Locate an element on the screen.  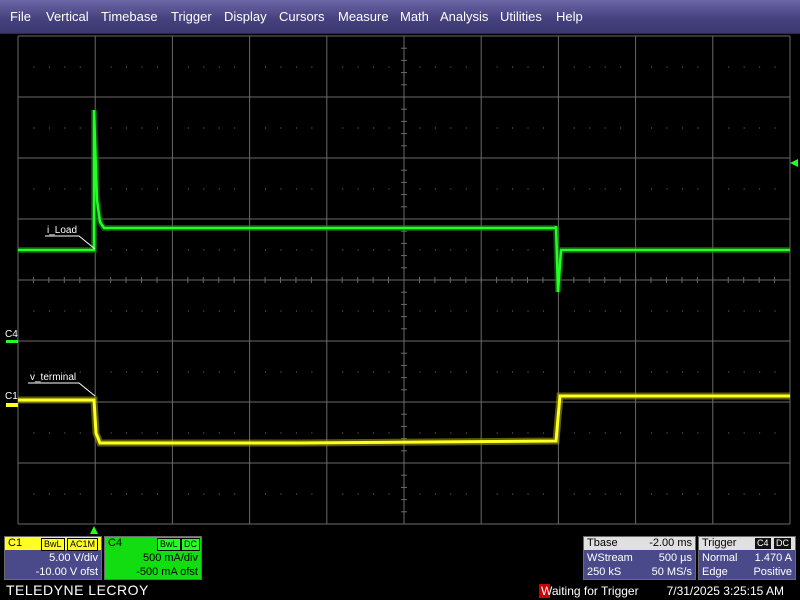
c1-name: C1 is located at coordinates (15, 543).